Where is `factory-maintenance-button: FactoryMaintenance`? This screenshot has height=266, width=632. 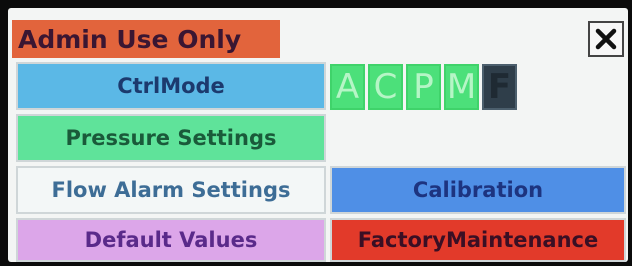 factory-maintenance-button: FactoryMaintenance is located at coordinates (478, 240).